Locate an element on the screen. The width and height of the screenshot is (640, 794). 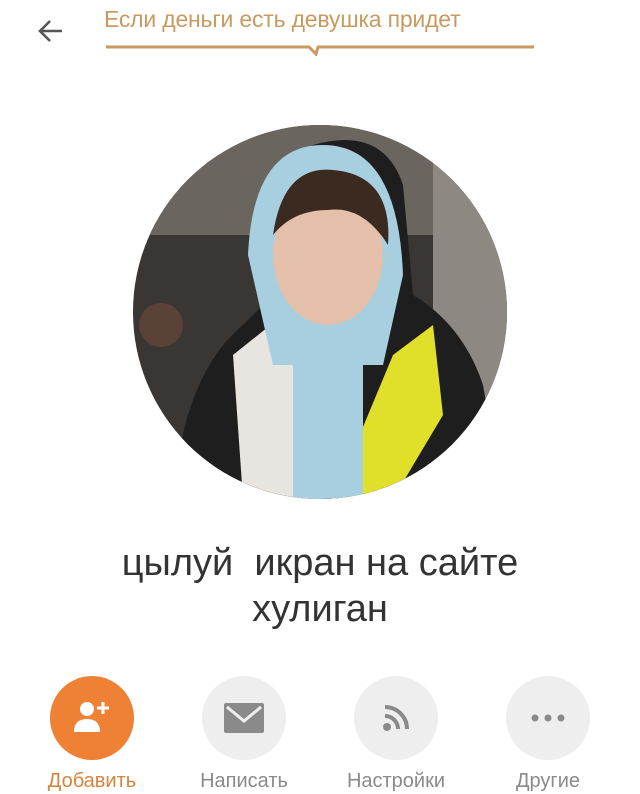
envelope-icon is located at coordinates (244, 718).